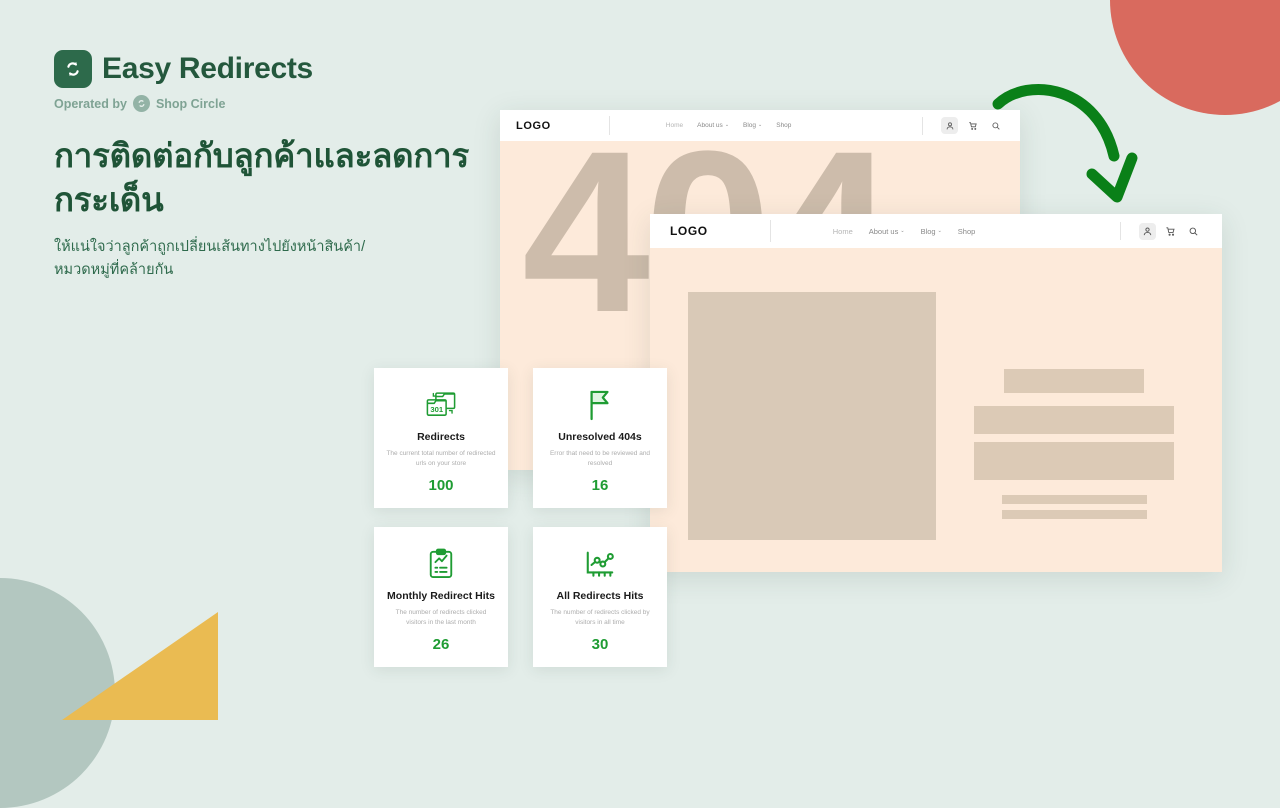 This screenshot has height=808, width=1280. What do you see at coordinates (261, 177) in the screenshot?
I see `page-title: การติดต่อกับลูกค้าและลดการกระเด็น` at bounding box center [261, 177].